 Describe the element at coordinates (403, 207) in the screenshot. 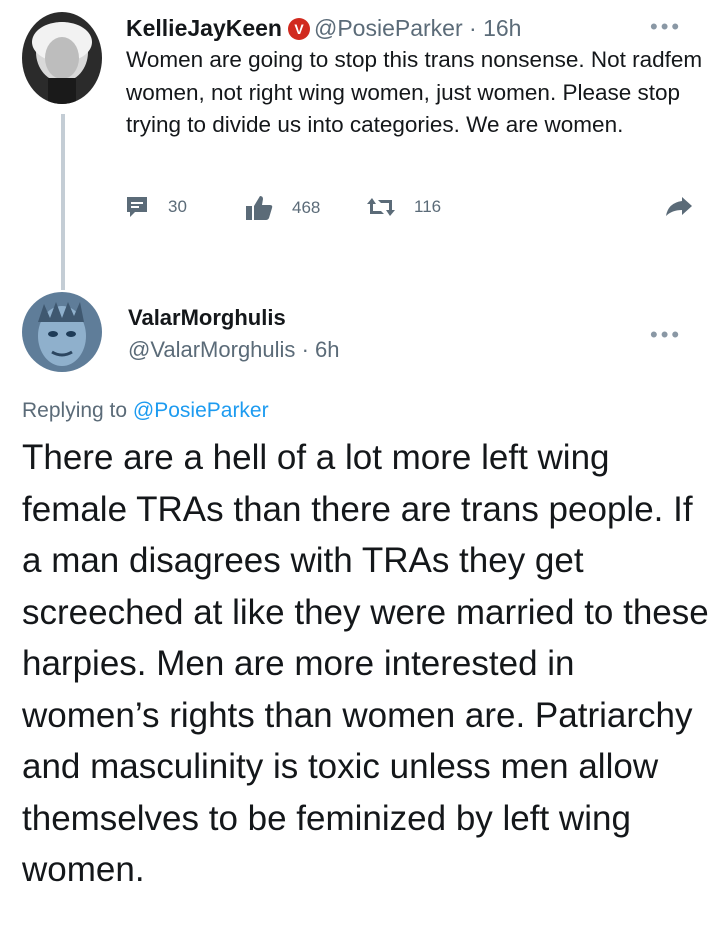

I see `retweet-button: 116` at that location.